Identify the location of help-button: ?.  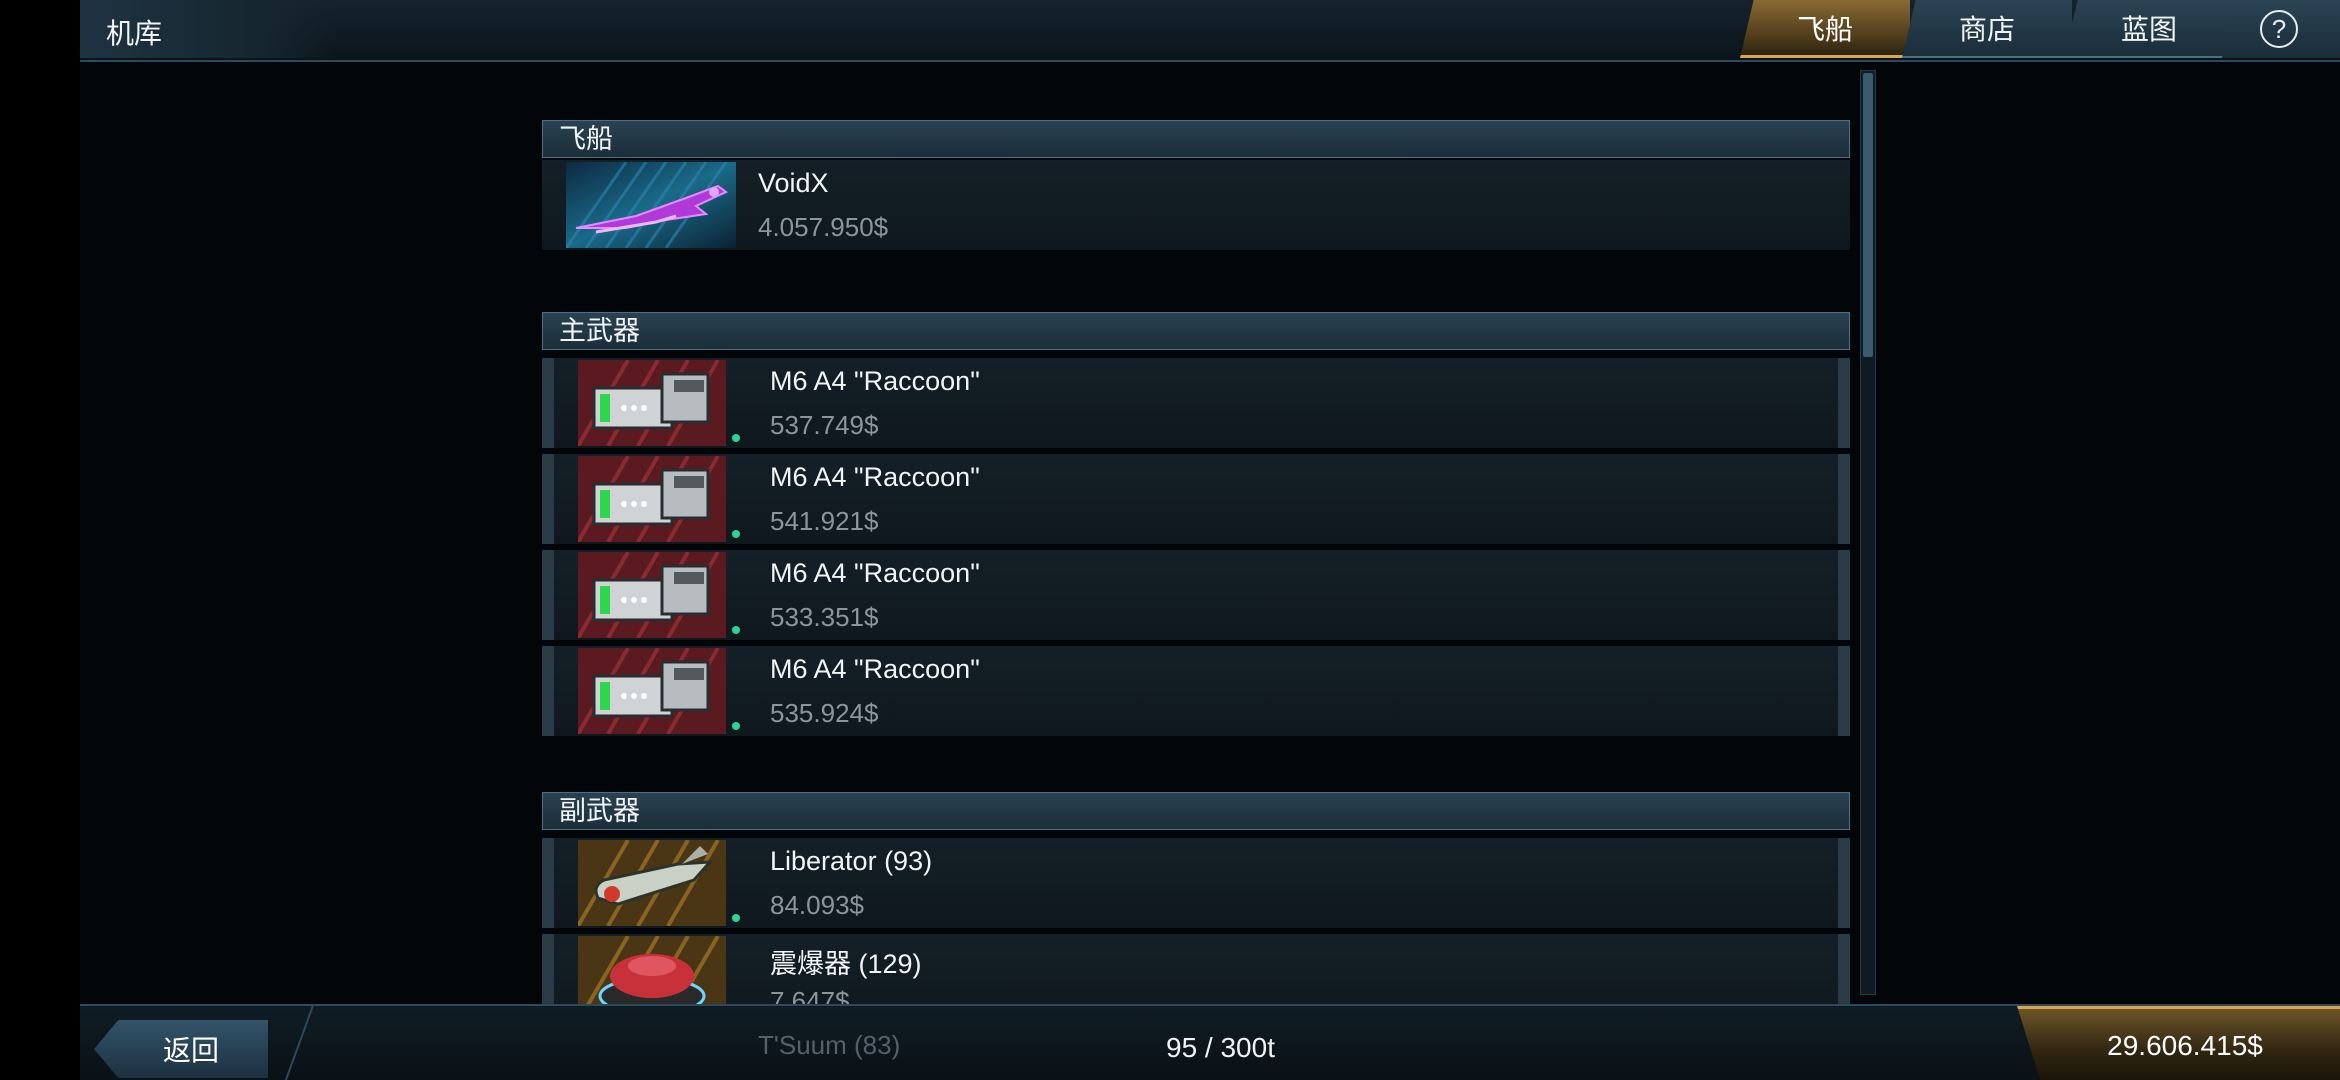
(2281, 29).